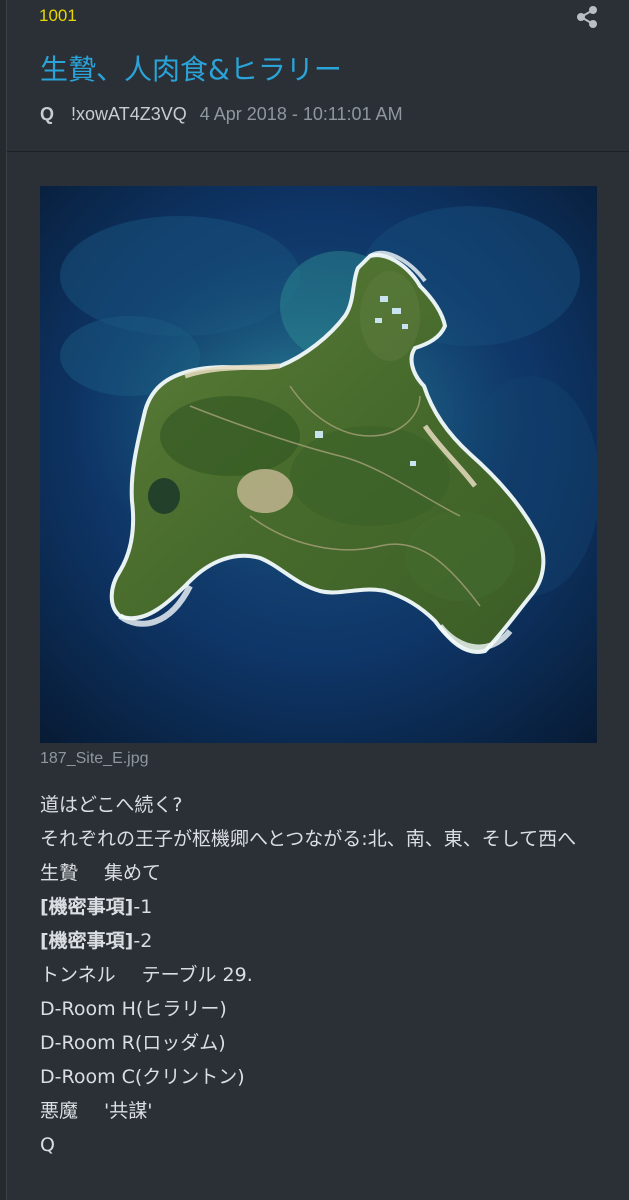 The width and height of the screenshot is (629, 1200). Describe the element at coordinates (133, 1009) in the screenshot. I see `body-line: D-Room H(ヒラリー)` at that location.